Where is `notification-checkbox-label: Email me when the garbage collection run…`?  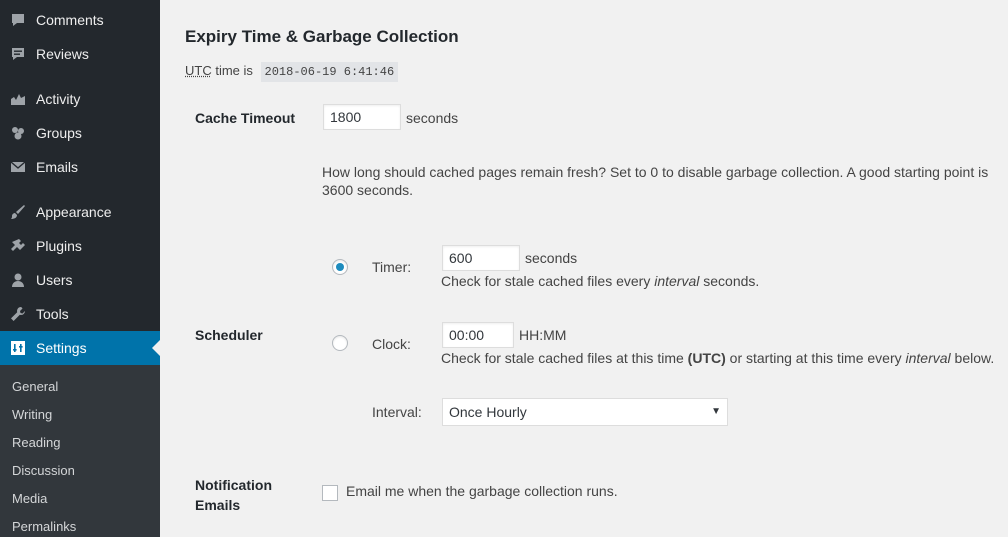 notification-checkbox-label: Email me when the garbage collection run… is located at coordinates (482, 491).